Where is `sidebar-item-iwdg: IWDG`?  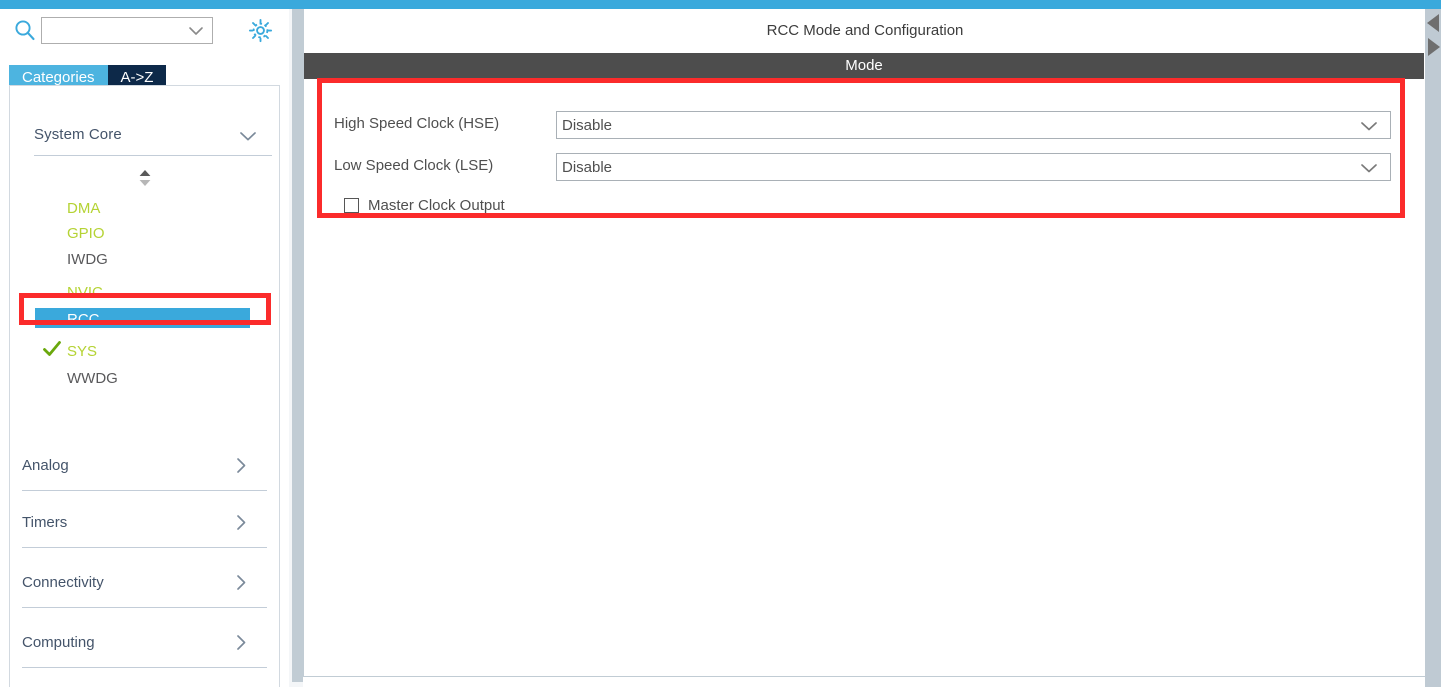
sidebar-item-iwdg: IWDG is located at coordinates (87, 259).